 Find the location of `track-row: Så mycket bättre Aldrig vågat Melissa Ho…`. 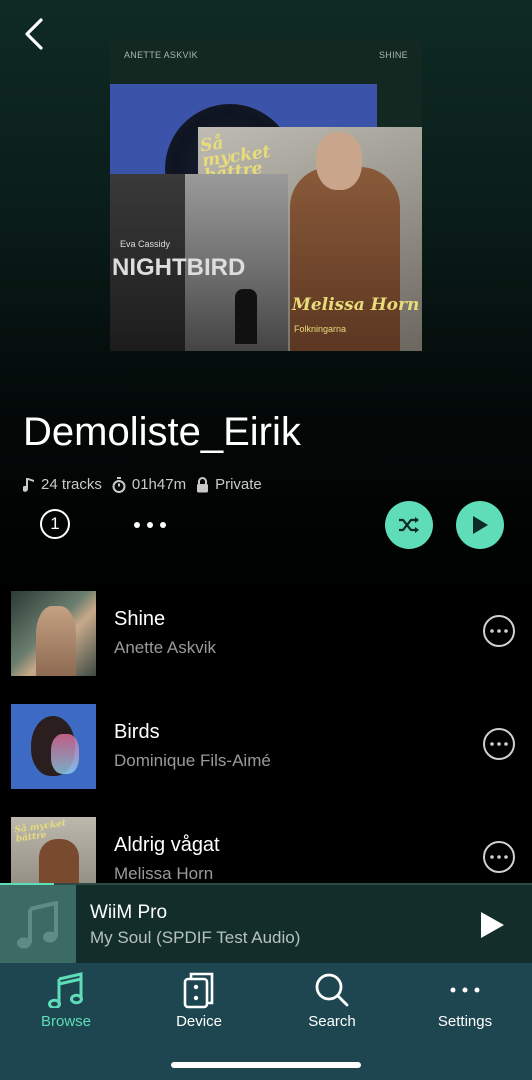

track-row: Så mycket bättre Aldrig vågat Melissa Ho… is located at coordinates (266, 850).